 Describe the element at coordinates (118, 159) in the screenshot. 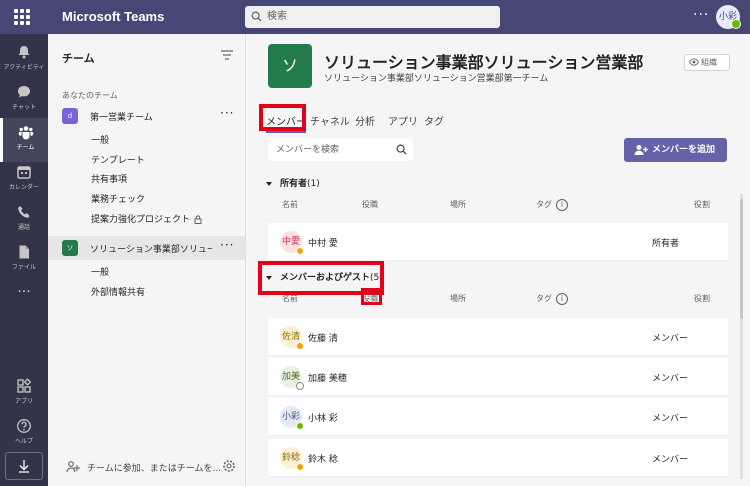

I see `channel-item: テンプレート` at that location.